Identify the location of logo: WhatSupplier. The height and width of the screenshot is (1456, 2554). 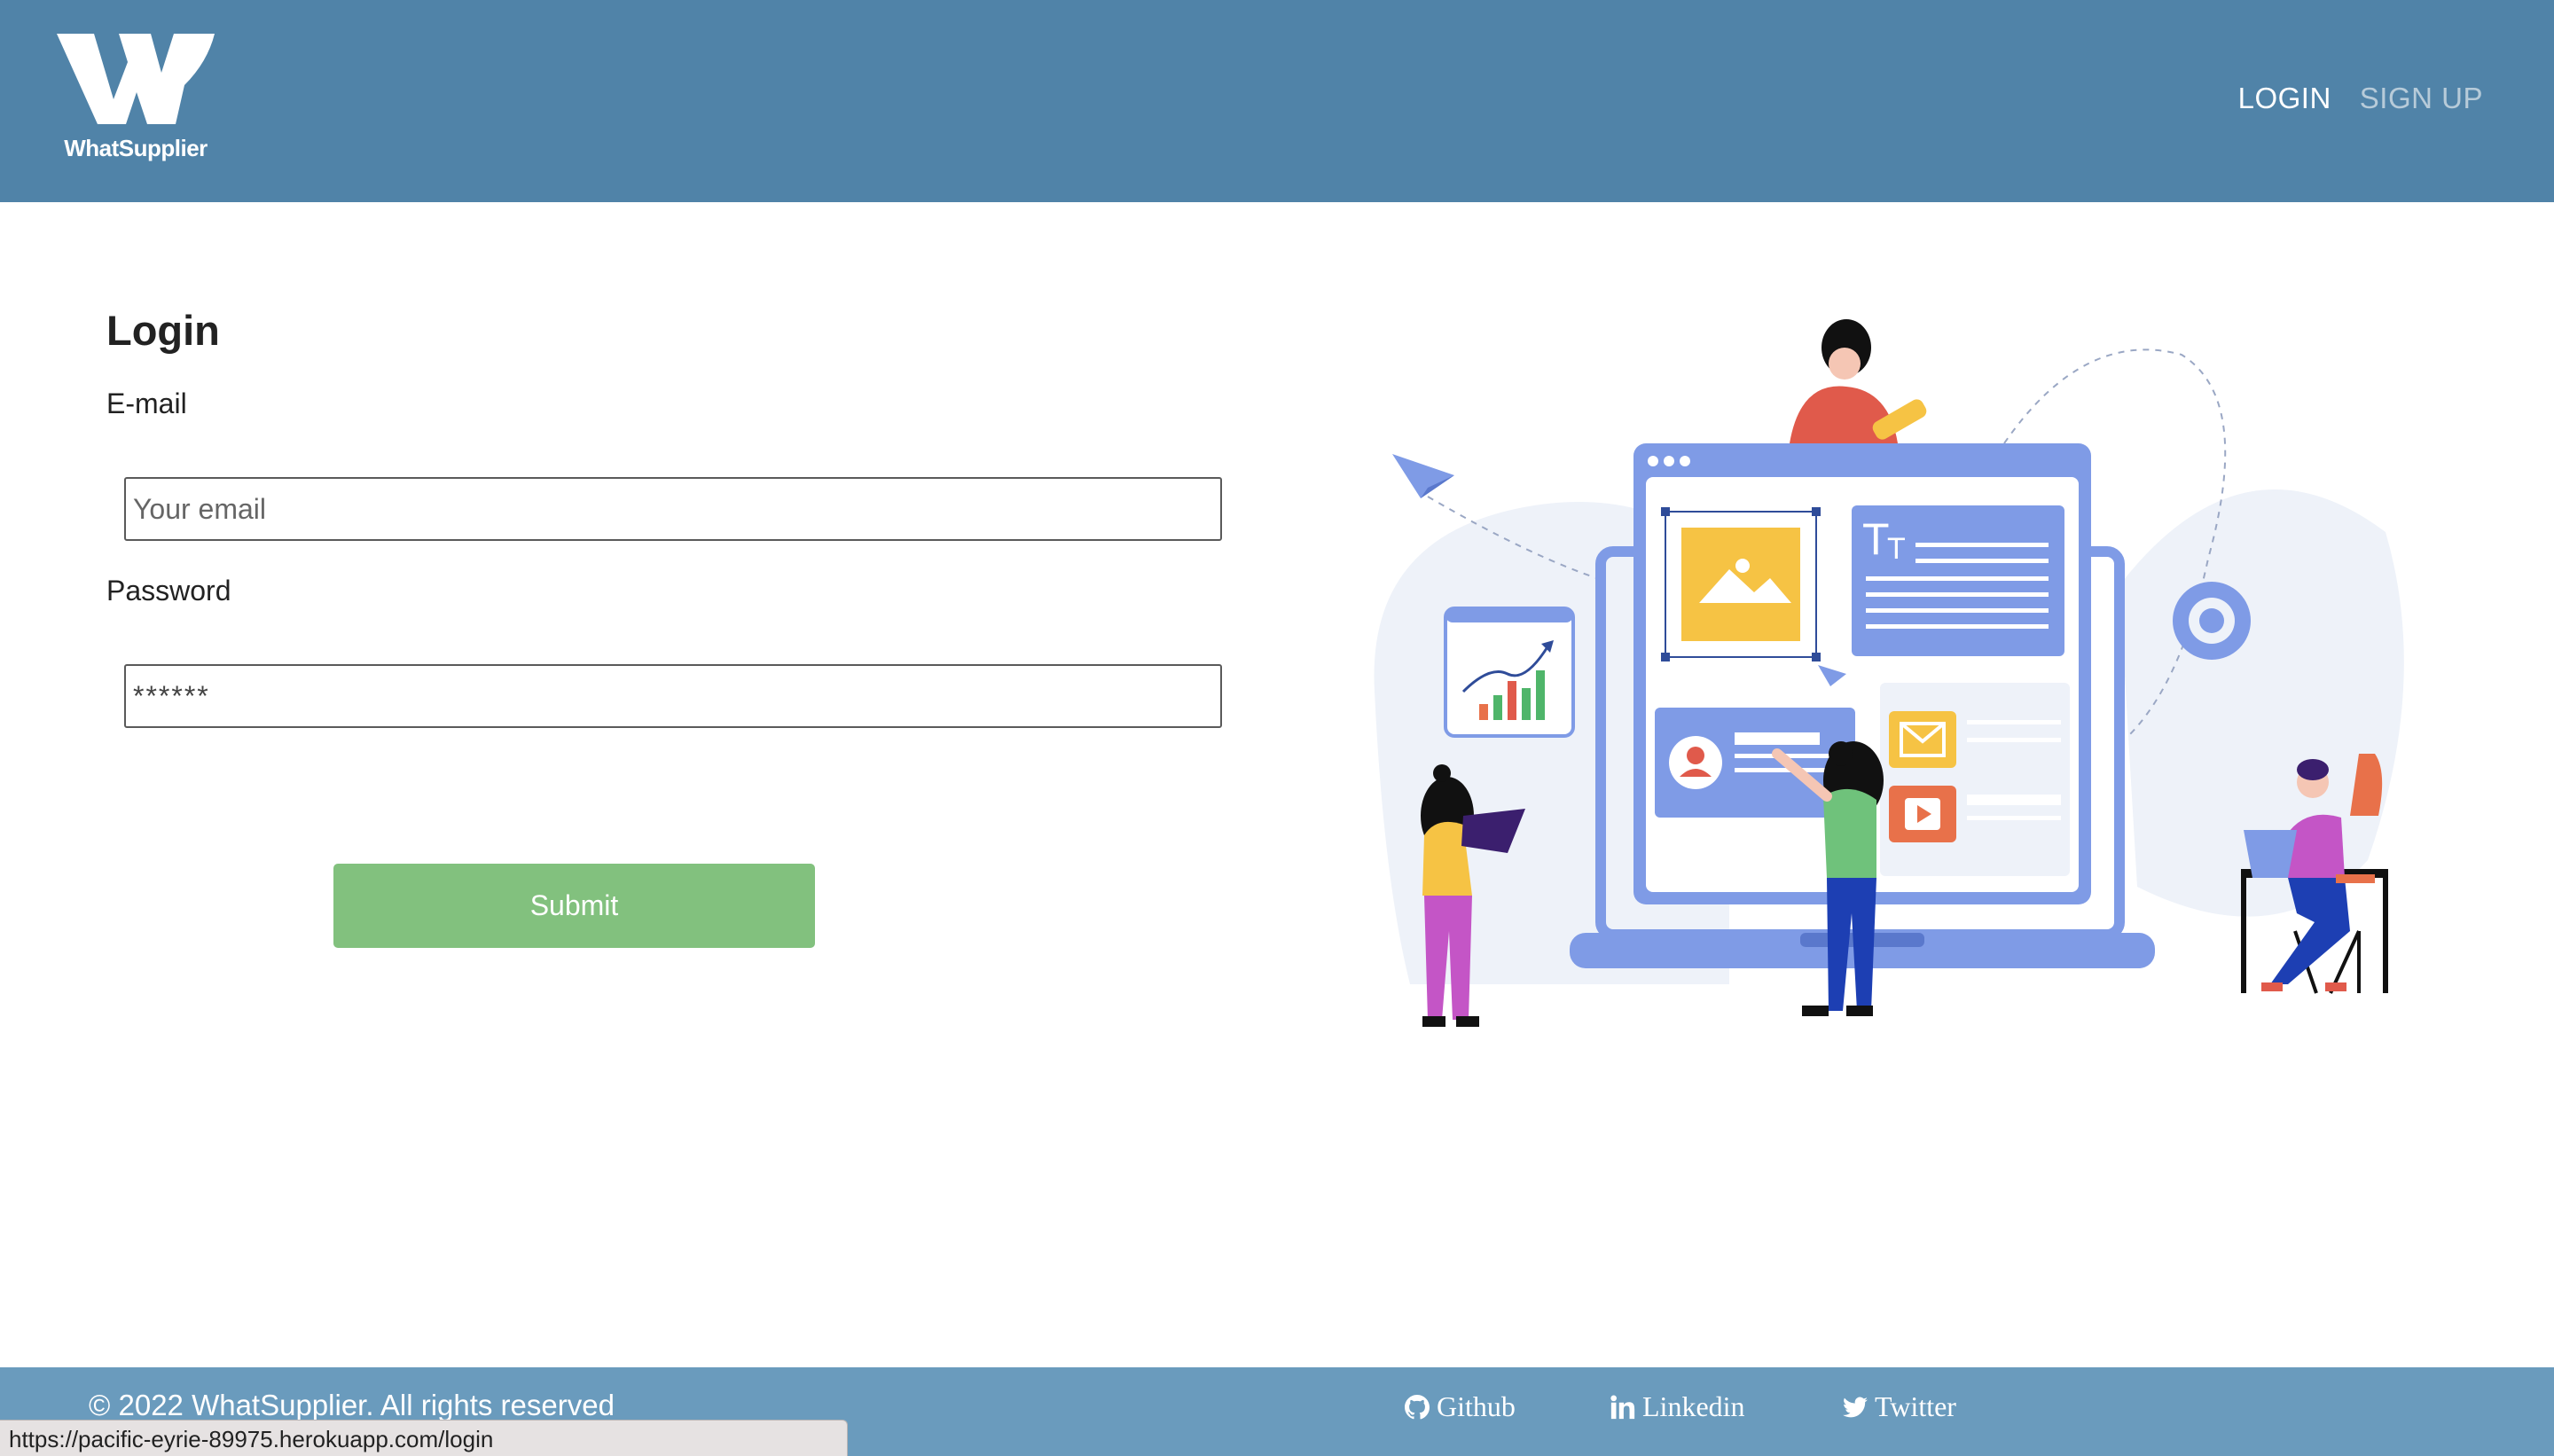
(135, 97).